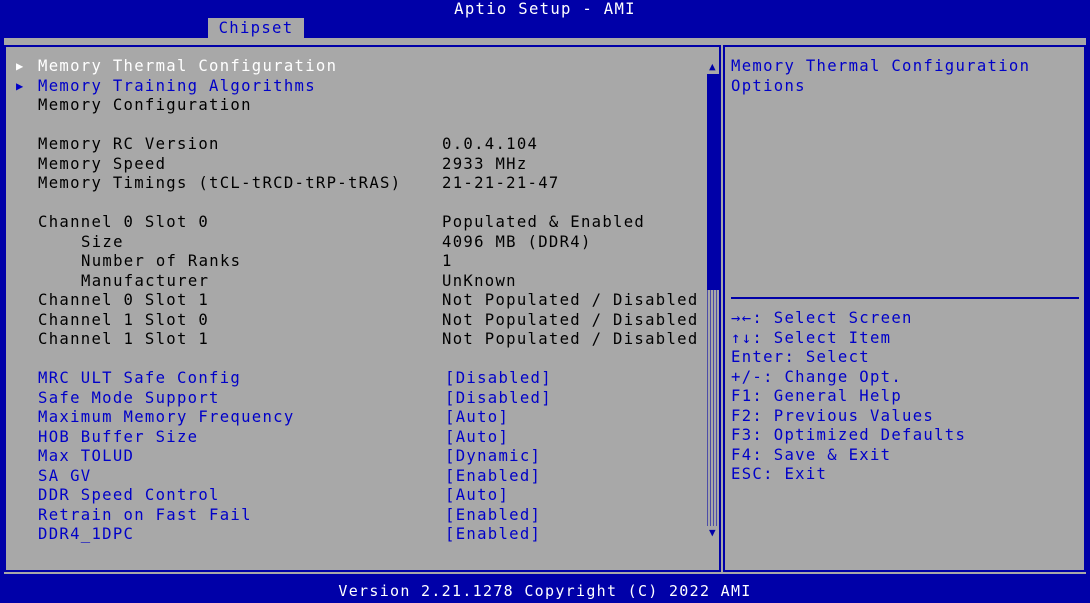  What do you see at coordinates (102, 163) in the screenshot?
I see `info-label: Memory Speed` at bounding box center [102, 163].